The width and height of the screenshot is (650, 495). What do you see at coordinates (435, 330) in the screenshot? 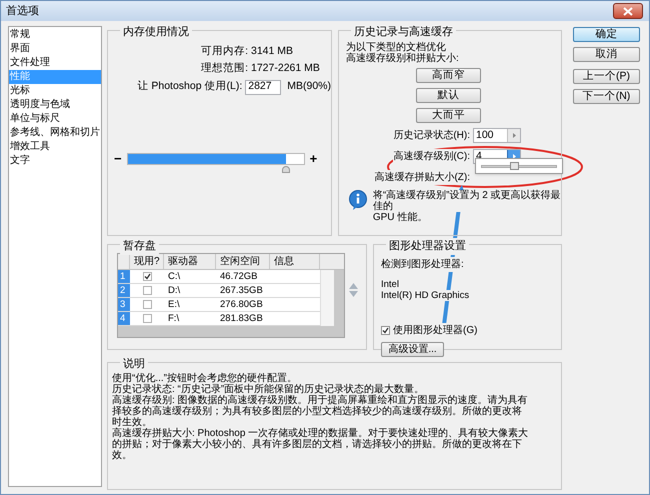
I see `checkbox-label: 使用图形处理器(G)` at bounding box center [435, 330].